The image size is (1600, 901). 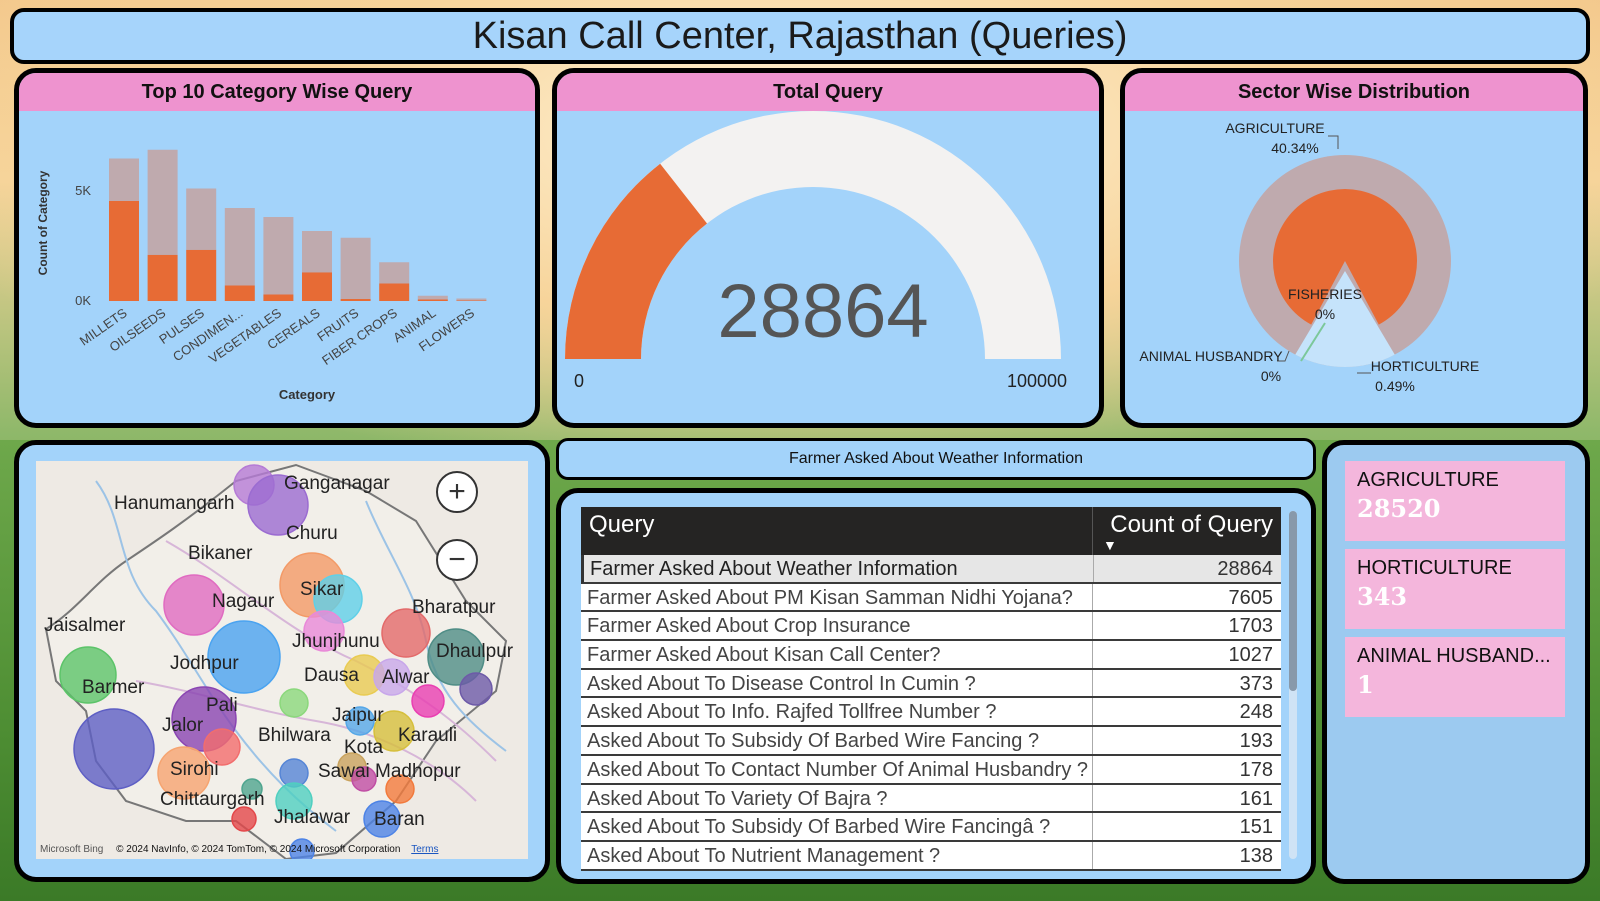 What do you see at coordinates (837, 855) in the screenshot?
I see `row-query: Asked About To Nutrient Management ?` at bounding box center [837, 855].